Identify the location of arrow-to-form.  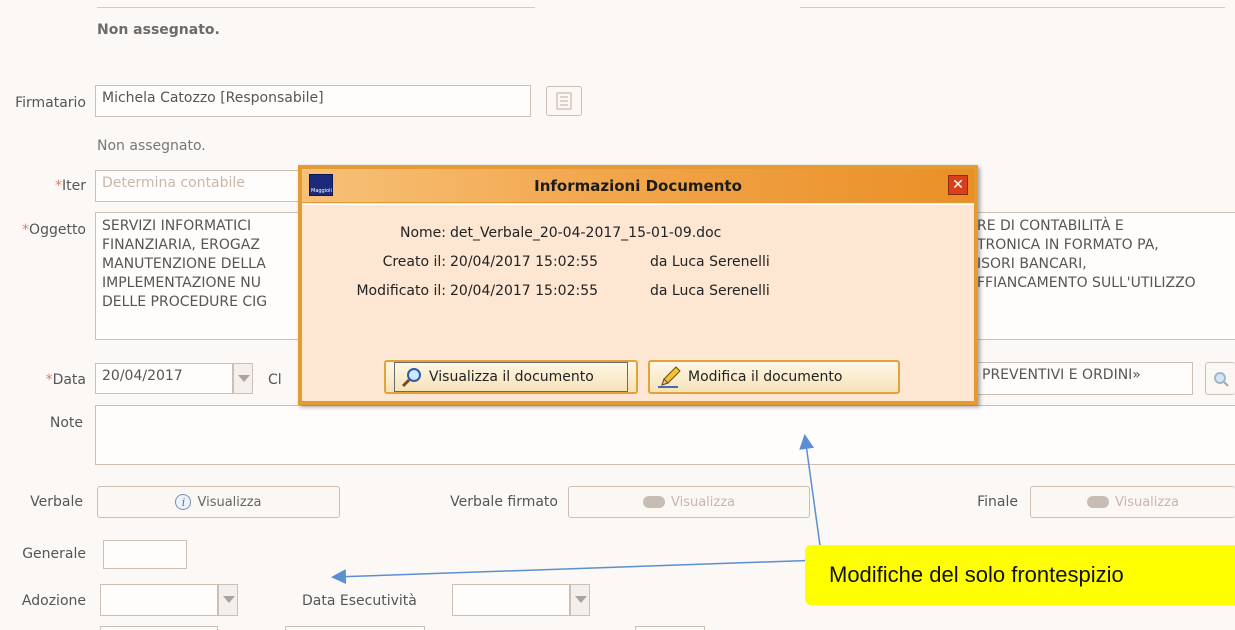
(577, 572).